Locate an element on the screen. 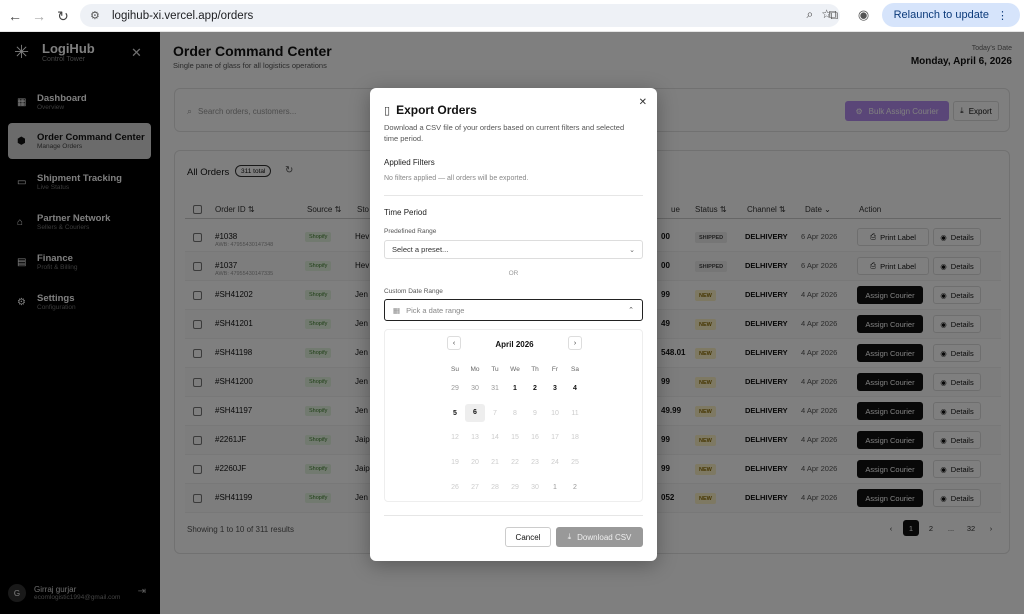 The image size is (1024, 614). close-icon: ✕ is located at coordinates (643, 102).